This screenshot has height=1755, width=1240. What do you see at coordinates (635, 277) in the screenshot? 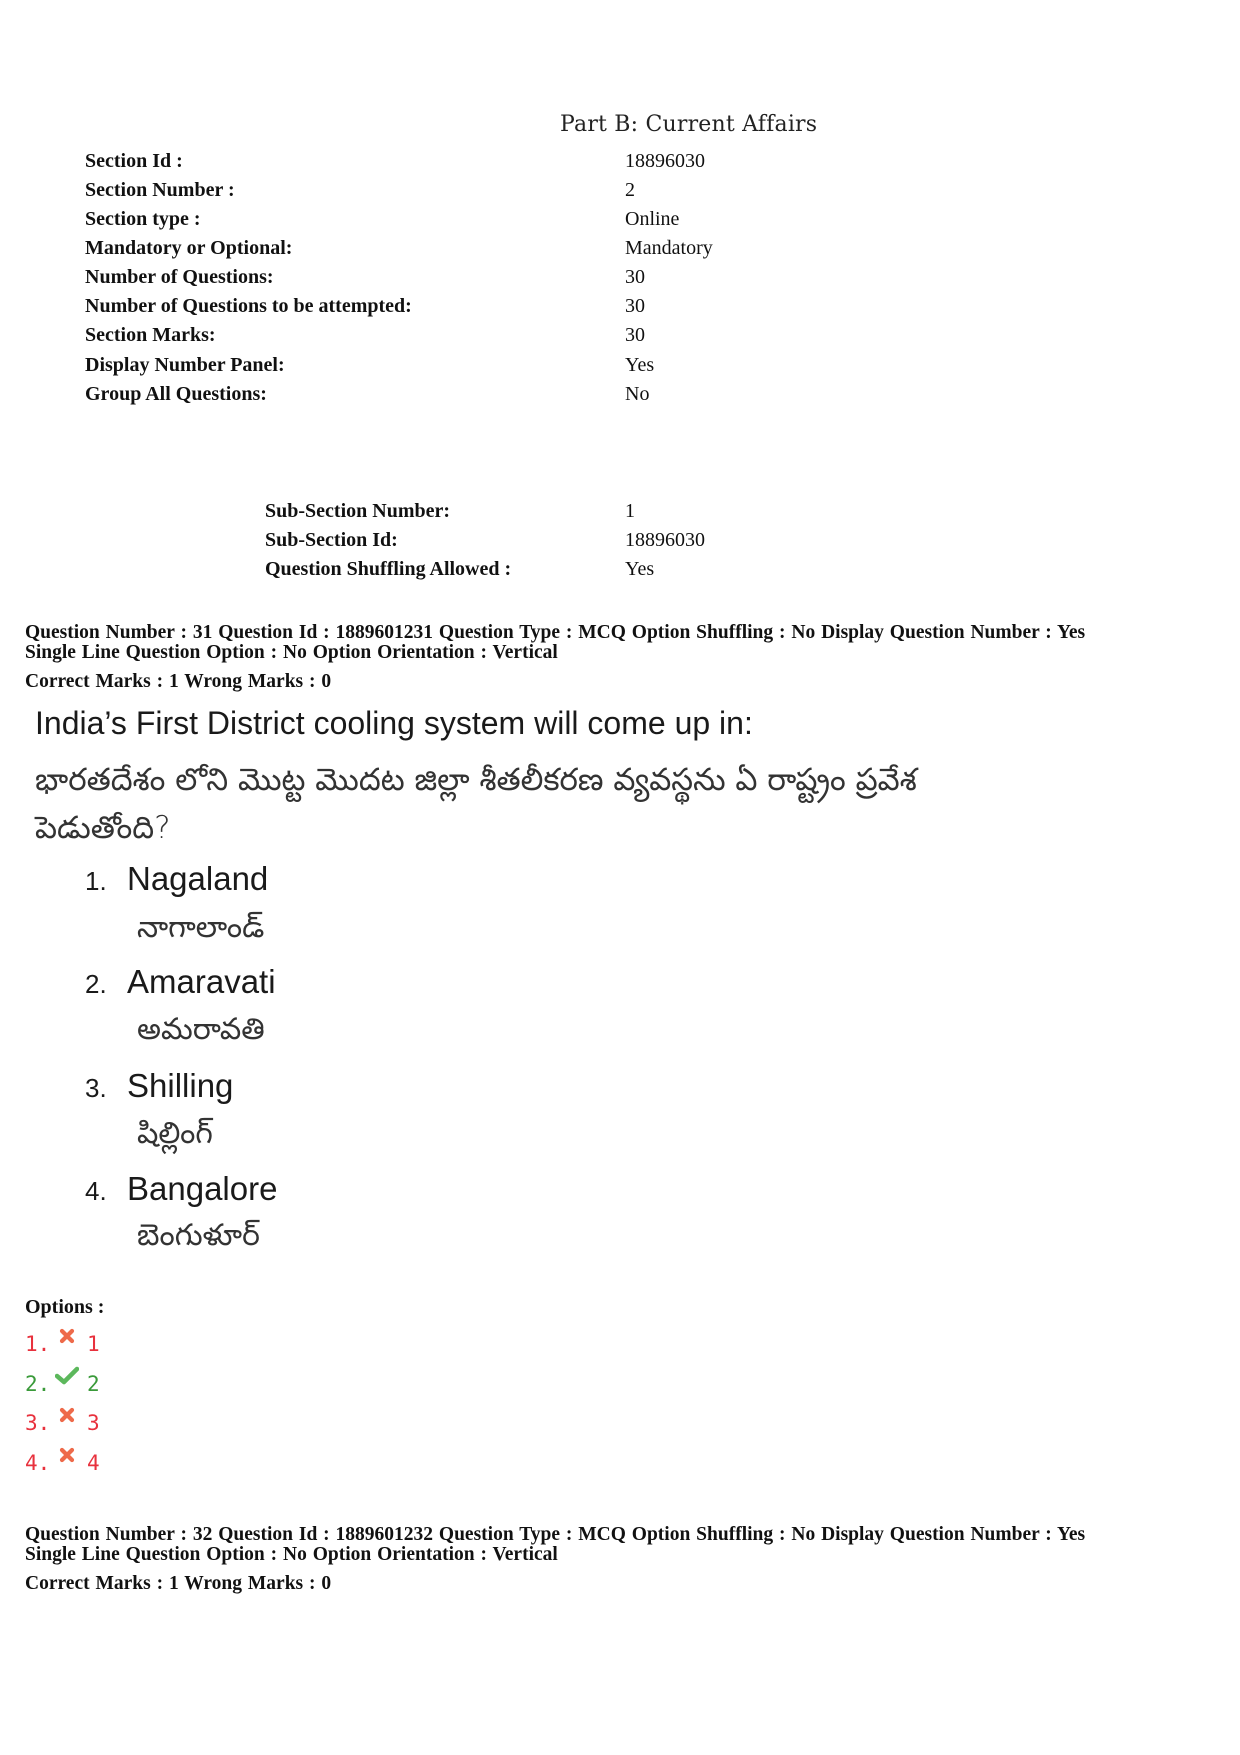
I see `num-questions-value: 30` at bounding box center [635, 277].